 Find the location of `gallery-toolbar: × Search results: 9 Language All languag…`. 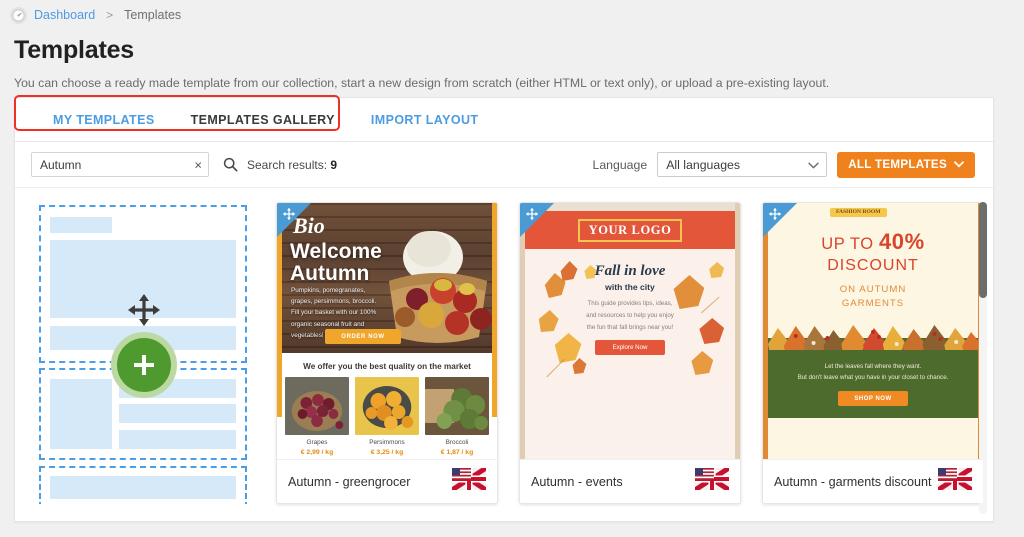

gallery-toolbar: × Search results: 9 Language All languag… is located at coordinates (504, 165).